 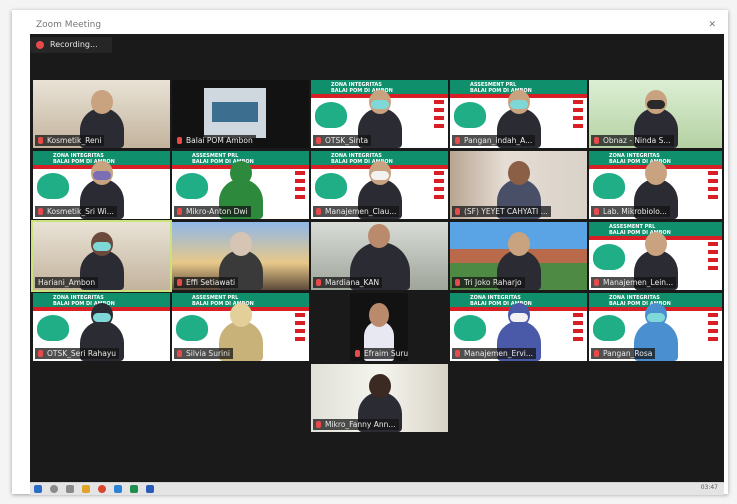 I want to click on windows-taskbar: 03:47, so click(x=377, y=488).